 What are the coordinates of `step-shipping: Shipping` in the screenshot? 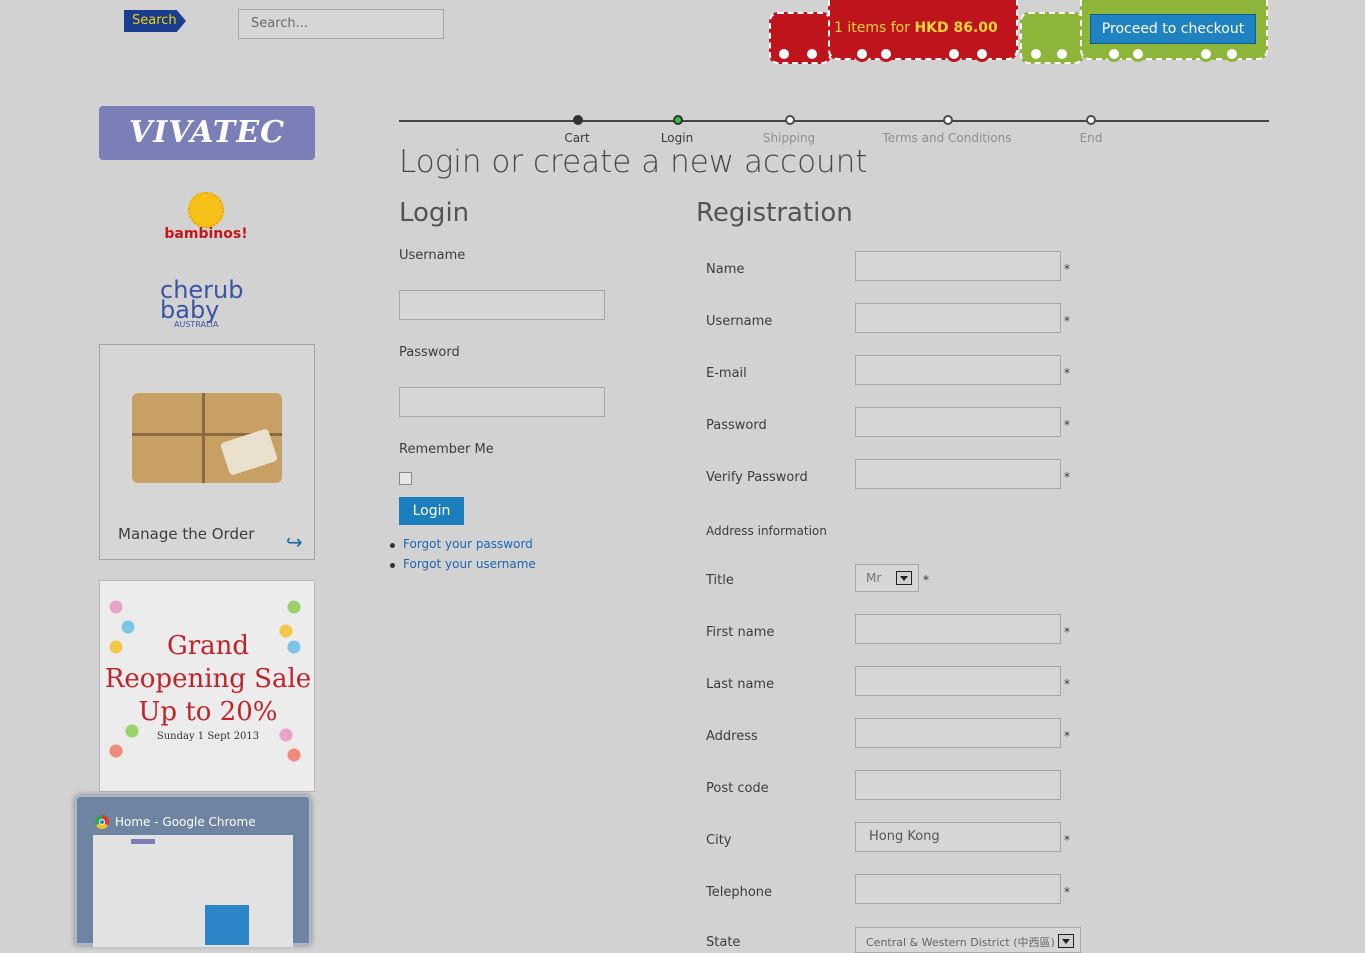 It's located at (789, 138).